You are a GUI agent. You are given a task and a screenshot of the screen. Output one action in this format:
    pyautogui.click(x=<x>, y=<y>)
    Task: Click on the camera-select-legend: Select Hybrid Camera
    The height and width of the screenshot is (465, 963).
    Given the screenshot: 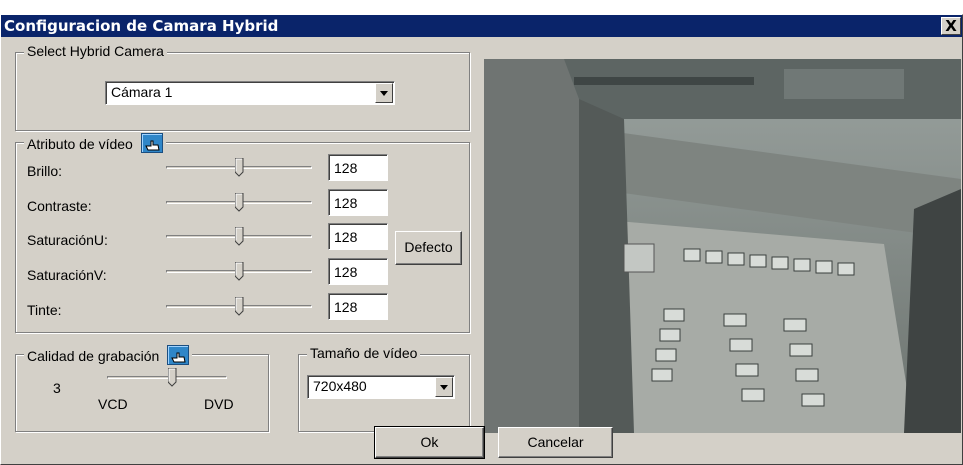 What is the action you would take?
    pyautogui.click(x=95, y=51)
    